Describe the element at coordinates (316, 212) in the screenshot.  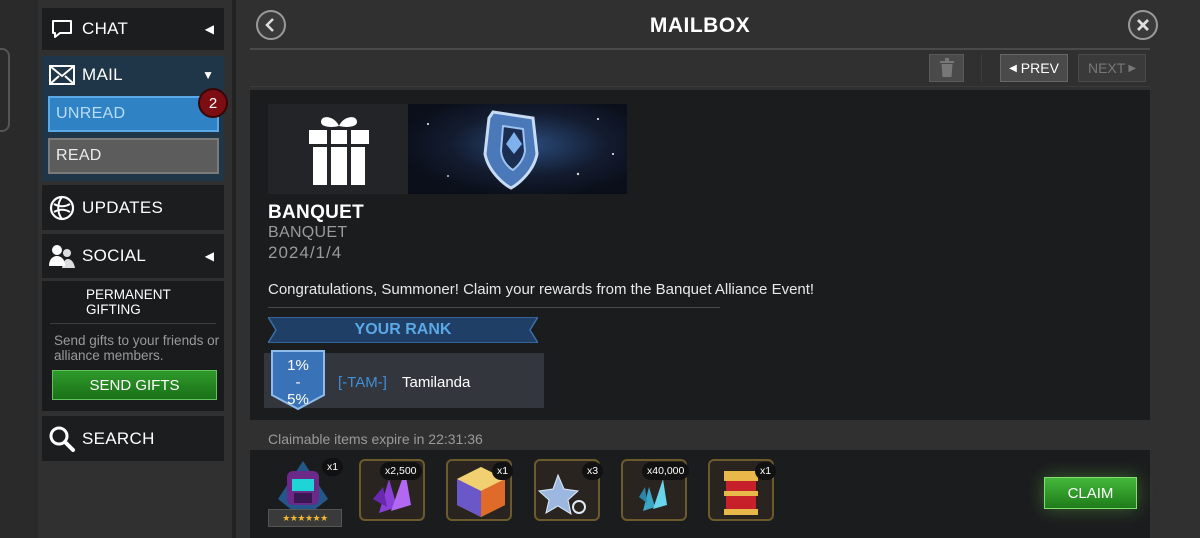
I see `message-title: BANQUET` at that location.